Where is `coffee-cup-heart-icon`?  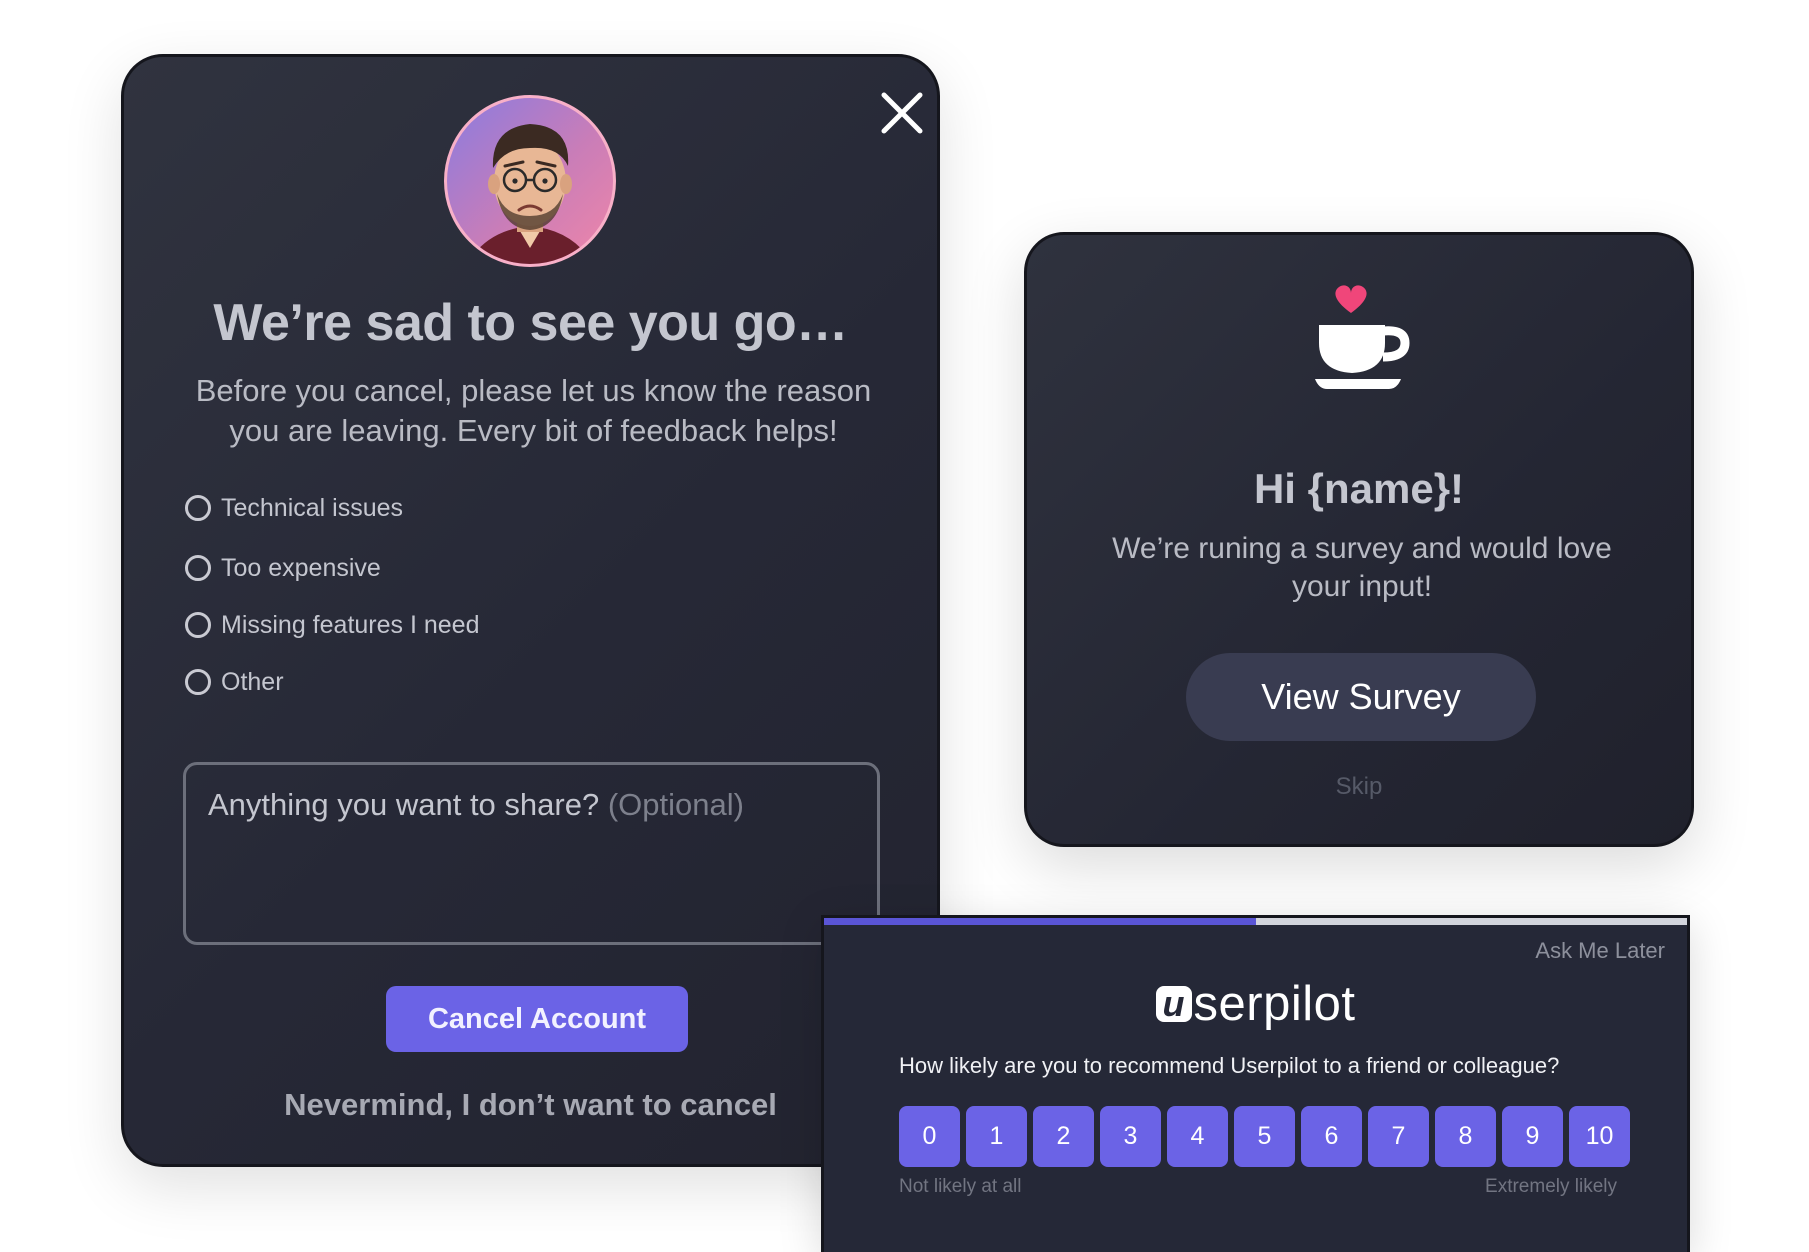
coffee-cup-heart-icon is located at coordinates (1362, 337).